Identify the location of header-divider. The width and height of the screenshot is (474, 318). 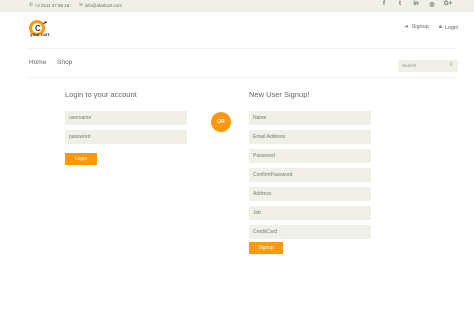
(242, 48).